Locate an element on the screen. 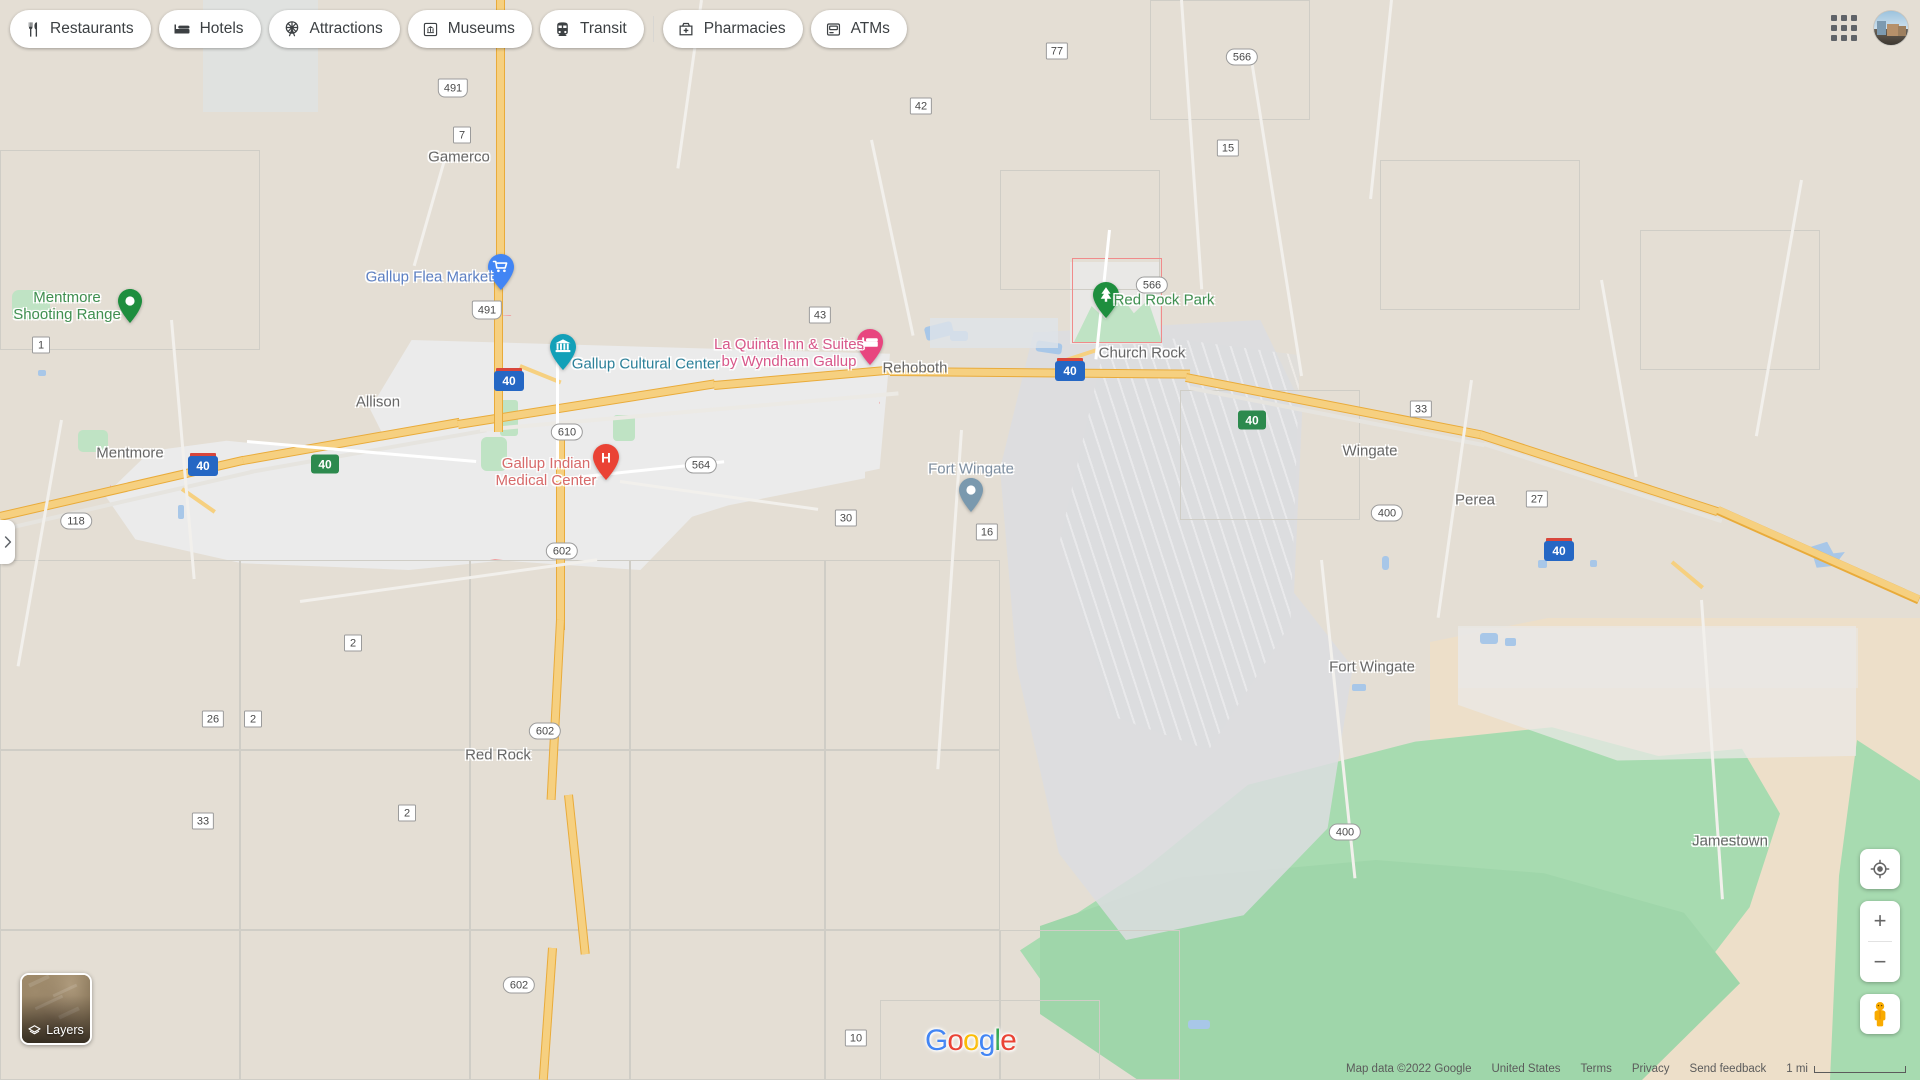 This screenshot has height=1080, width=1920. poi-label-gallup-flea-market: Gallup Flea Market is located at coordinates (429, 277).